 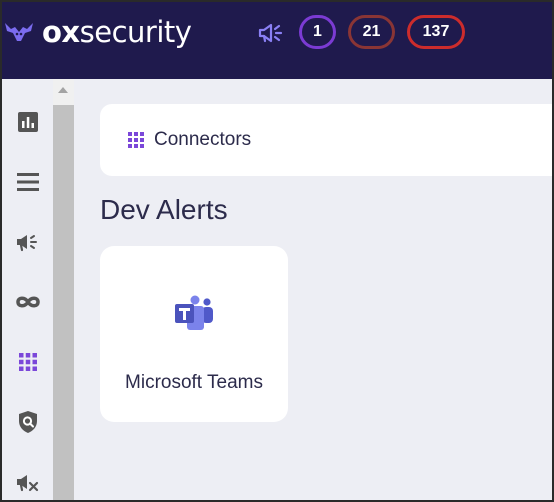 What do you see at coordinates (436, 32) in the screenshot?
I see `issue-count-badge-3: 137` at bounding box center [436, 32].